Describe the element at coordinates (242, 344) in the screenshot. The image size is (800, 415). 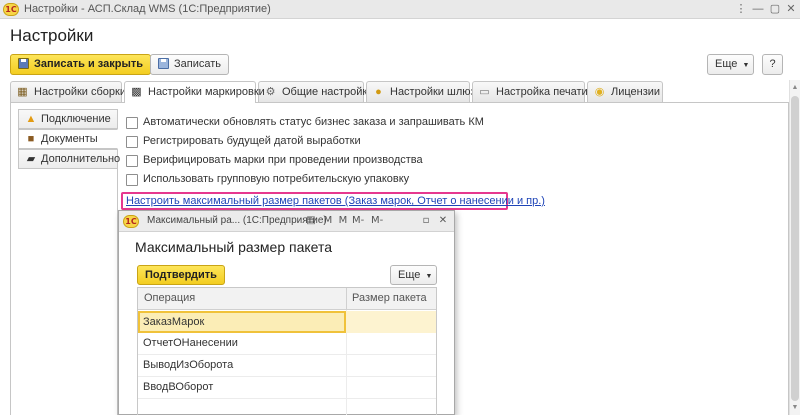
I see `cell-operation: ОтчетОНанесении` at that location.